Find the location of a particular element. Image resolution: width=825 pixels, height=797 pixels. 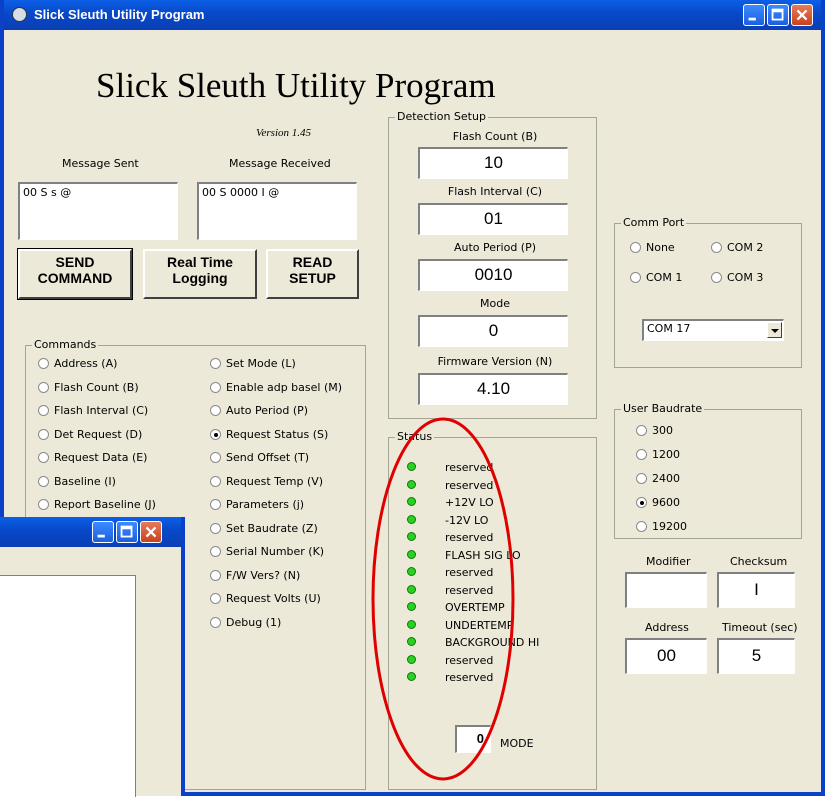

chevron-down-icon is located at coordinates (774, 330).